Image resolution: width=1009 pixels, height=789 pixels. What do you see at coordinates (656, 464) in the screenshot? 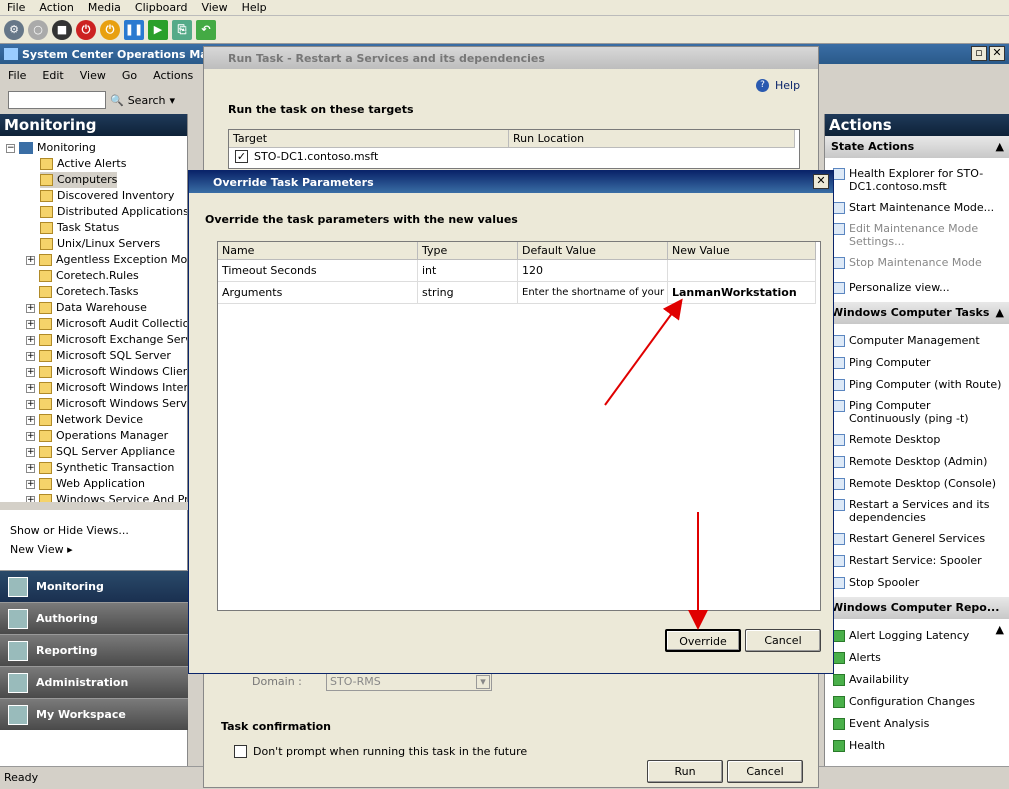
I see `annotation-arrows` at bounding box center [656, 464].